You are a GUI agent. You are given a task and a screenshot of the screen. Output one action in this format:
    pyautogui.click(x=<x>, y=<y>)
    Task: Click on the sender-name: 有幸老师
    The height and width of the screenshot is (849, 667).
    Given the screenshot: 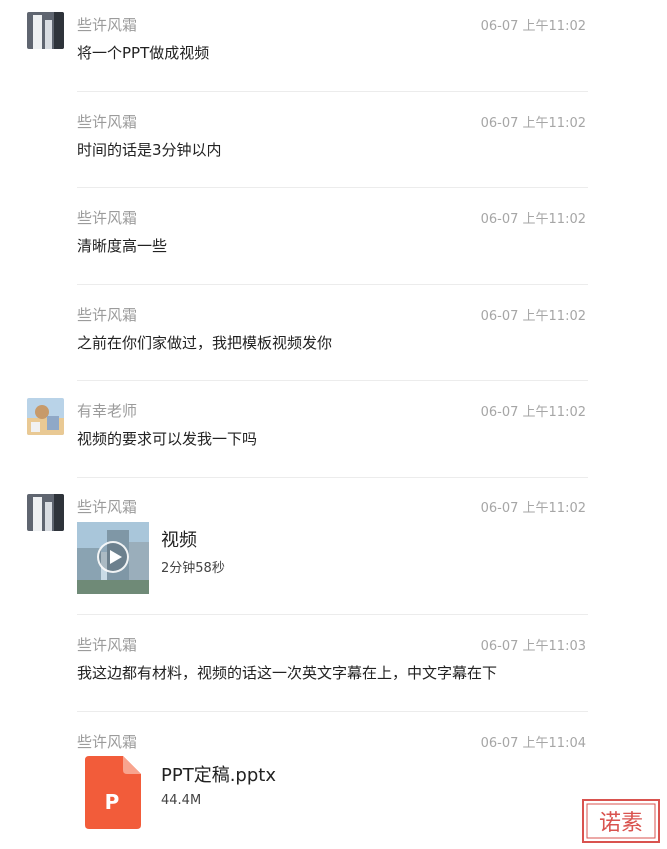 What is the action you would take?
    pyautogui.click(x=107, y=411)
    